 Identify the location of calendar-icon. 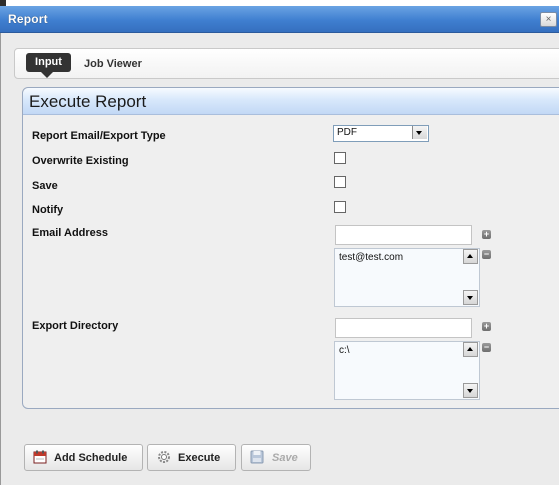
(40, 457).